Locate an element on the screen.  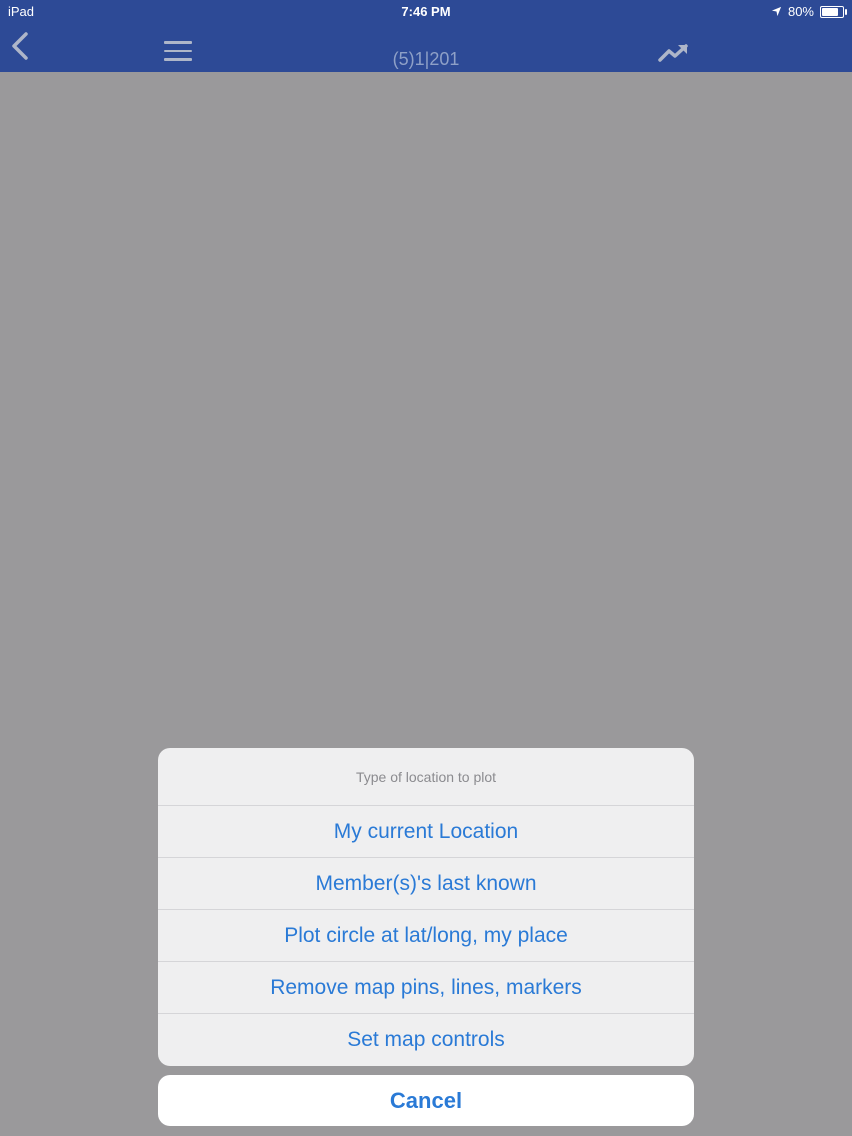
status-right: 80% is located at coordinates (809, 11).